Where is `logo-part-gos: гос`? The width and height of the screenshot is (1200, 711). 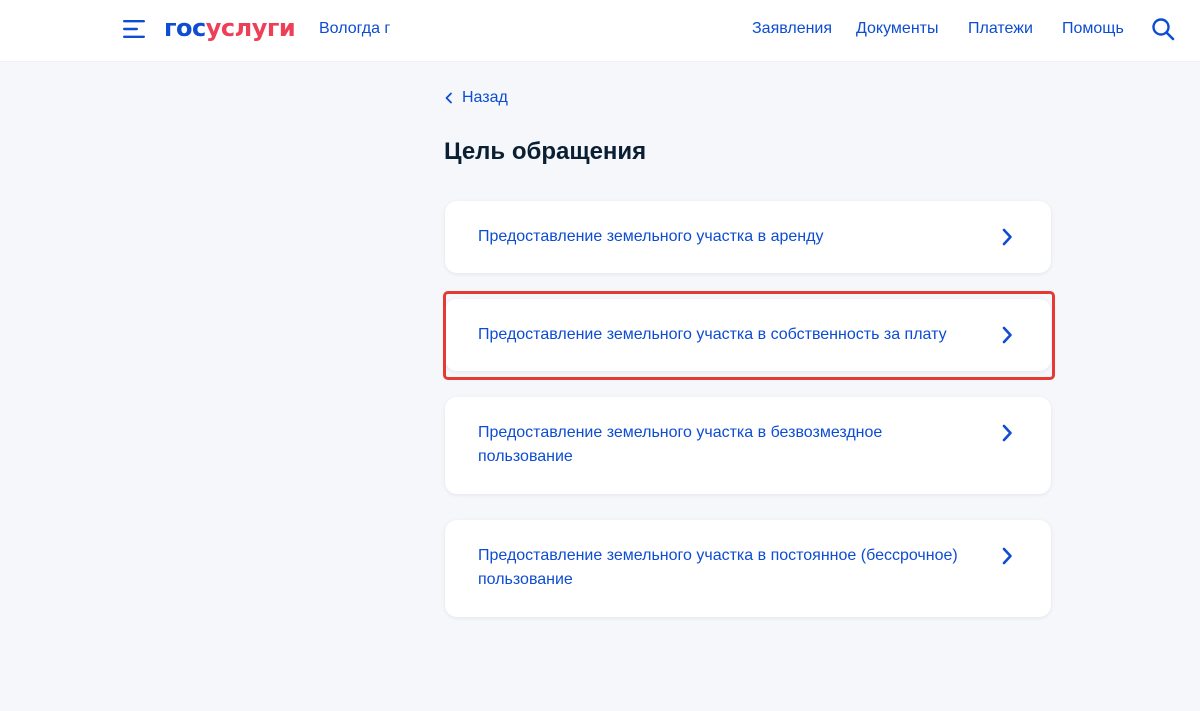
logo-part-gos: гос is located at coordinates (185, 28).